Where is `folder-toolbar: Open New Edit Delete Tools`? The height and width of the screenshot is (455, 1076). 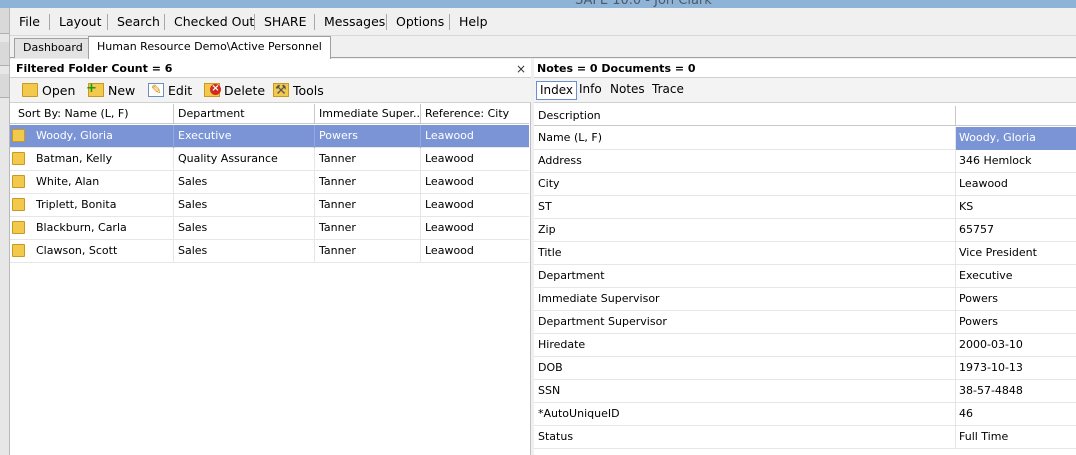 folder-toolbar: Open New Edit Delete Tools is located at coordinates (270, 90).